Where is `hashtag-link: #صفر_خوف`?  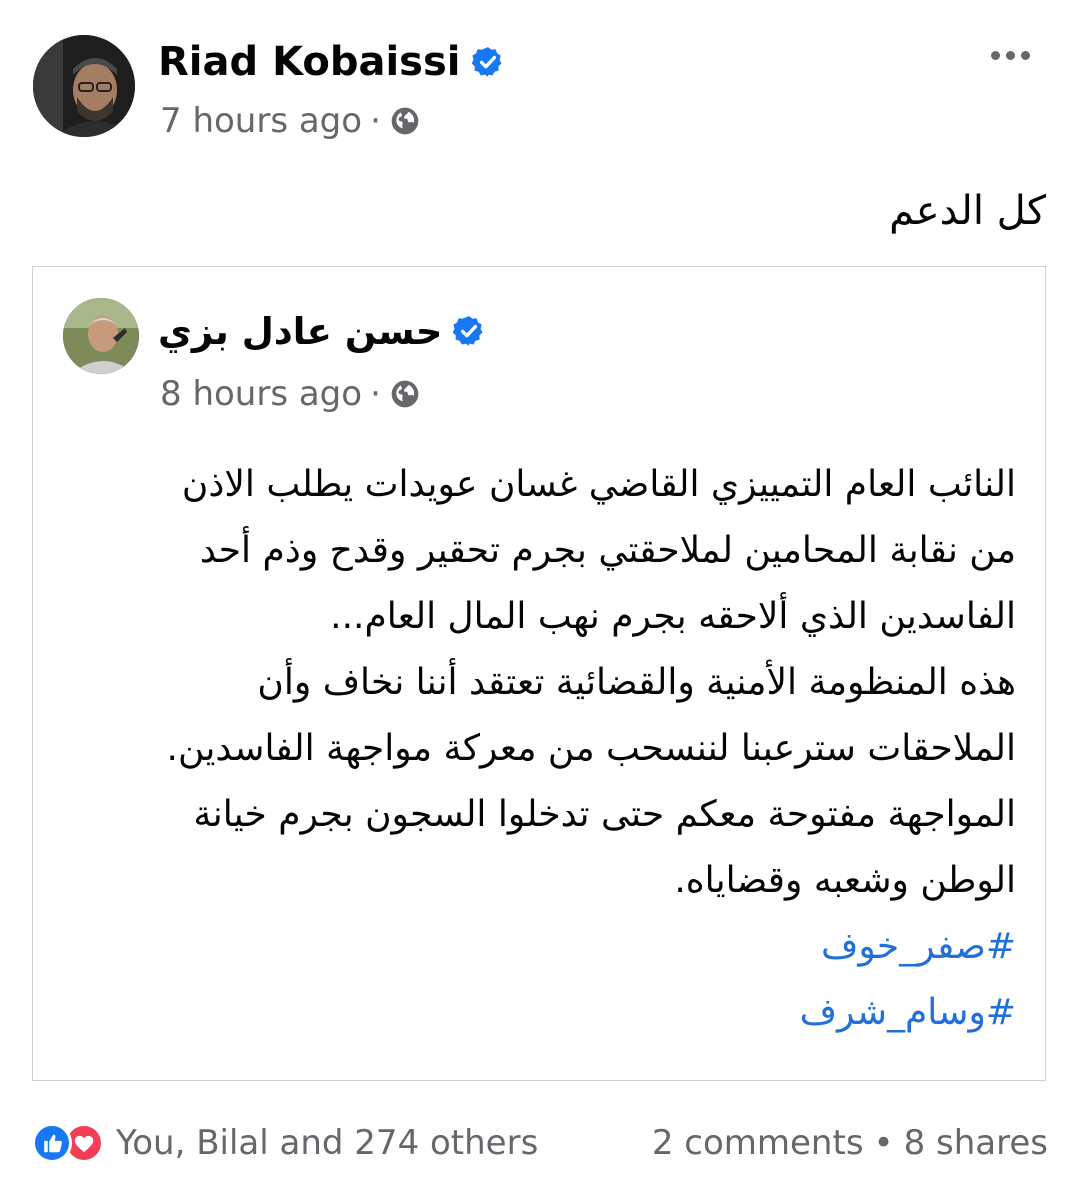
hashtag-link: #صفر_خوف is located at coordinates (553, 947).